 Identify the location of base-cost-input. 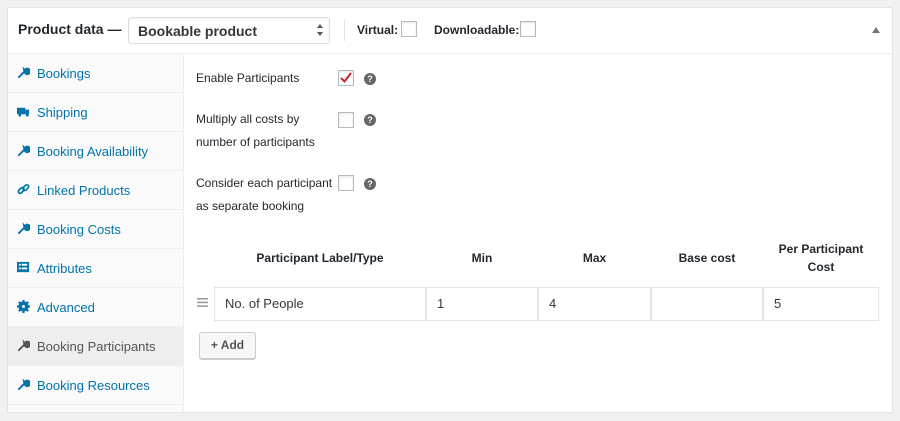
(707, 304).